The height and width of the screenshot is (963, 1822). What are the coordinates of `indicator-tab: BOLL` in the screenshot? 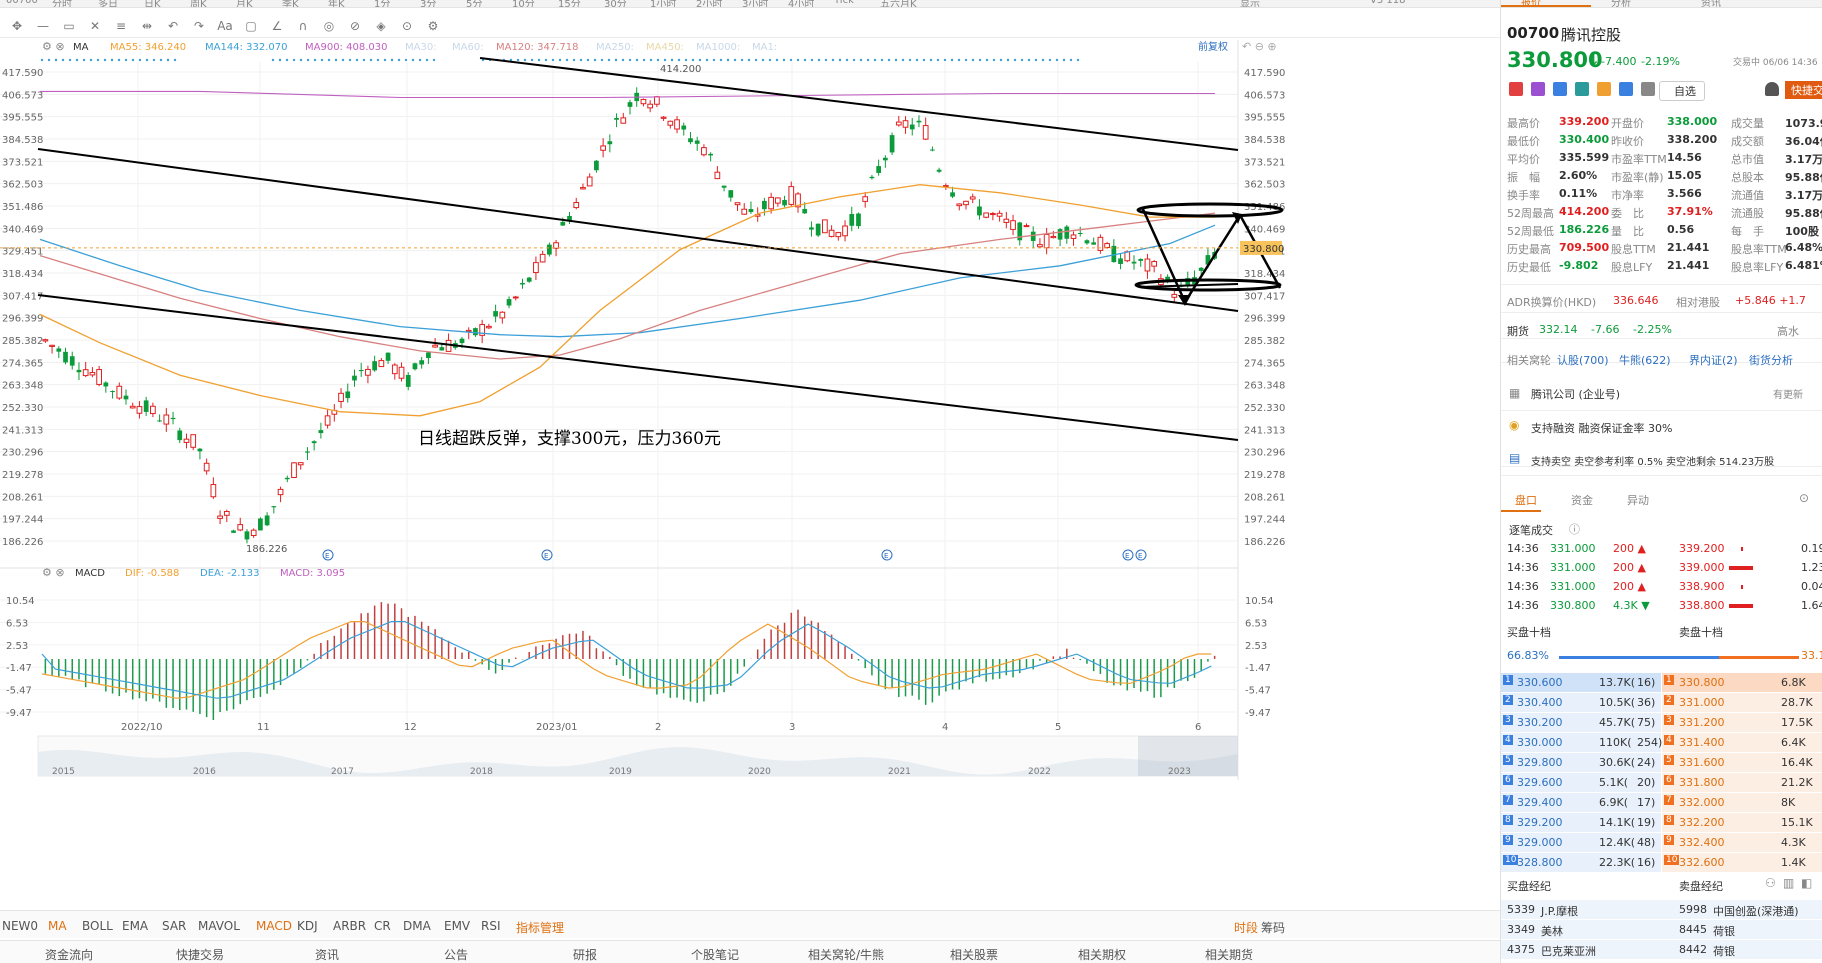 It's located at (97, 926).